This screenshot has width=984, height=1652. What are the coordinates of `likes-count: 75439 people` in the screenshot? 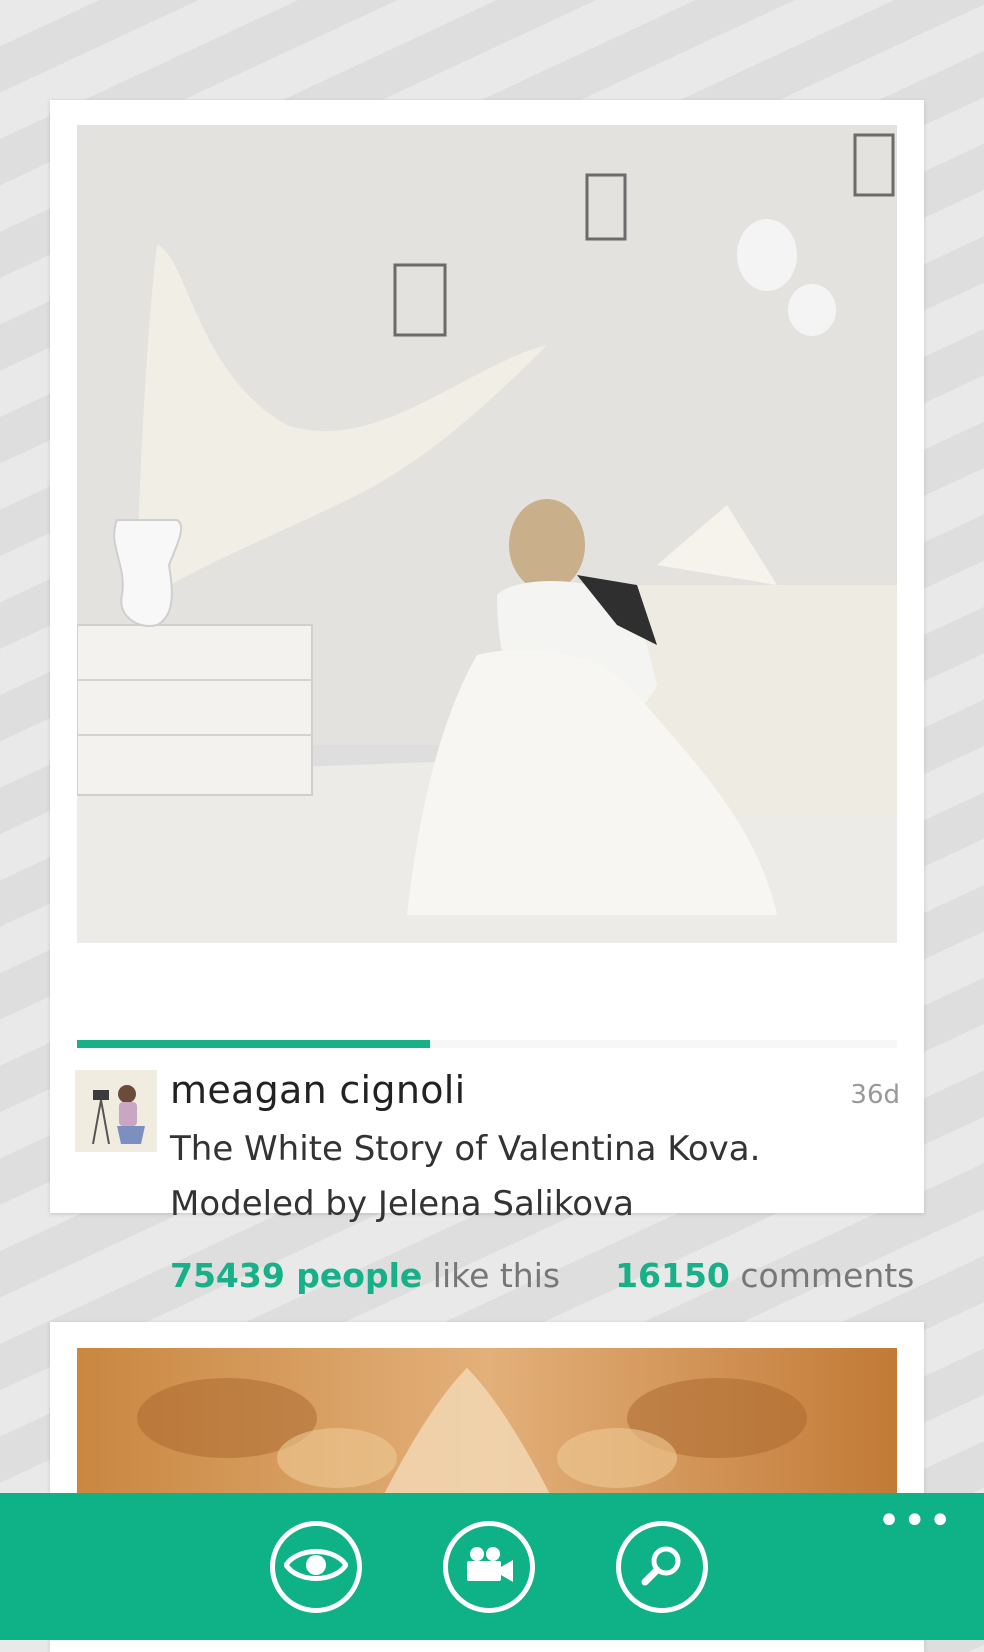 It's located at (296, 1275).